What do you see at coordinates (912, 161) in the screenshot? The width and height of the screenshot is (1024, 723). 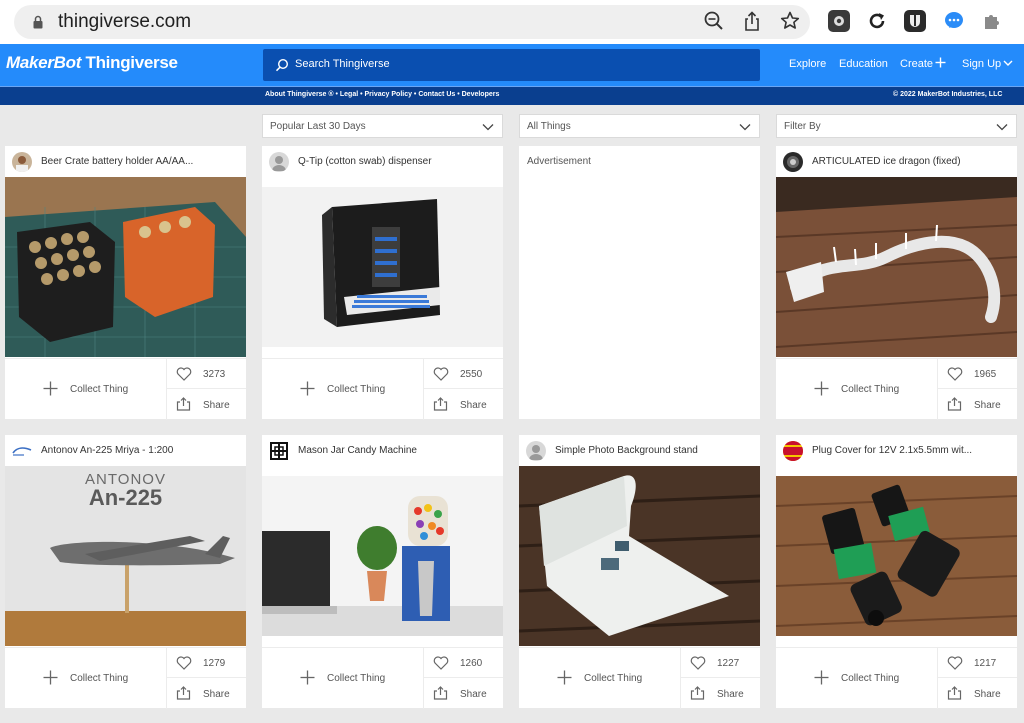 I see `thing-title: ARTICULATED ice dragon (fixed)` at bounding box center [912, 161].